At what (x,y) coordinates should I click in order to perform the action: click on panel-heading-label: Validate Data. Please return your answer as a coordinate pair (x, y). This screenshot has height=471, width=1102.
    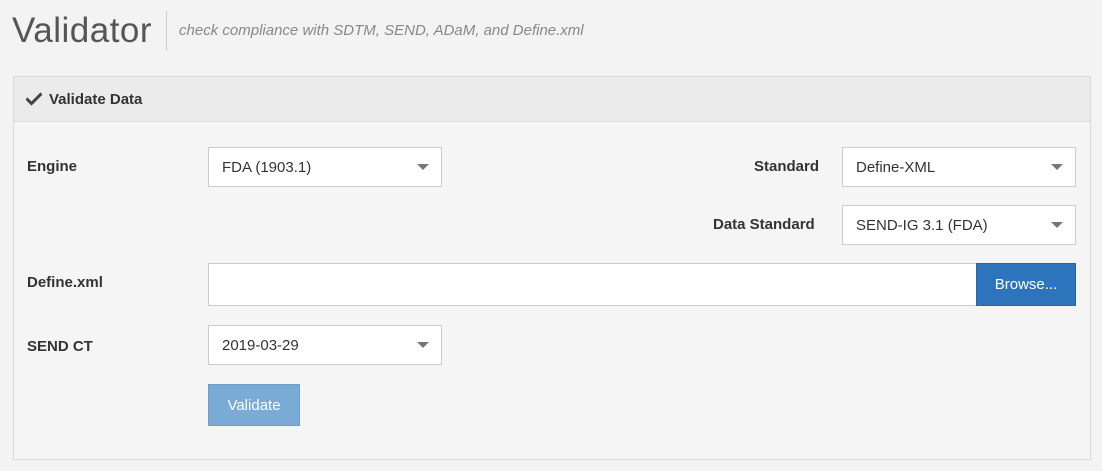
    Looking at the image, I should click on (96, 99).